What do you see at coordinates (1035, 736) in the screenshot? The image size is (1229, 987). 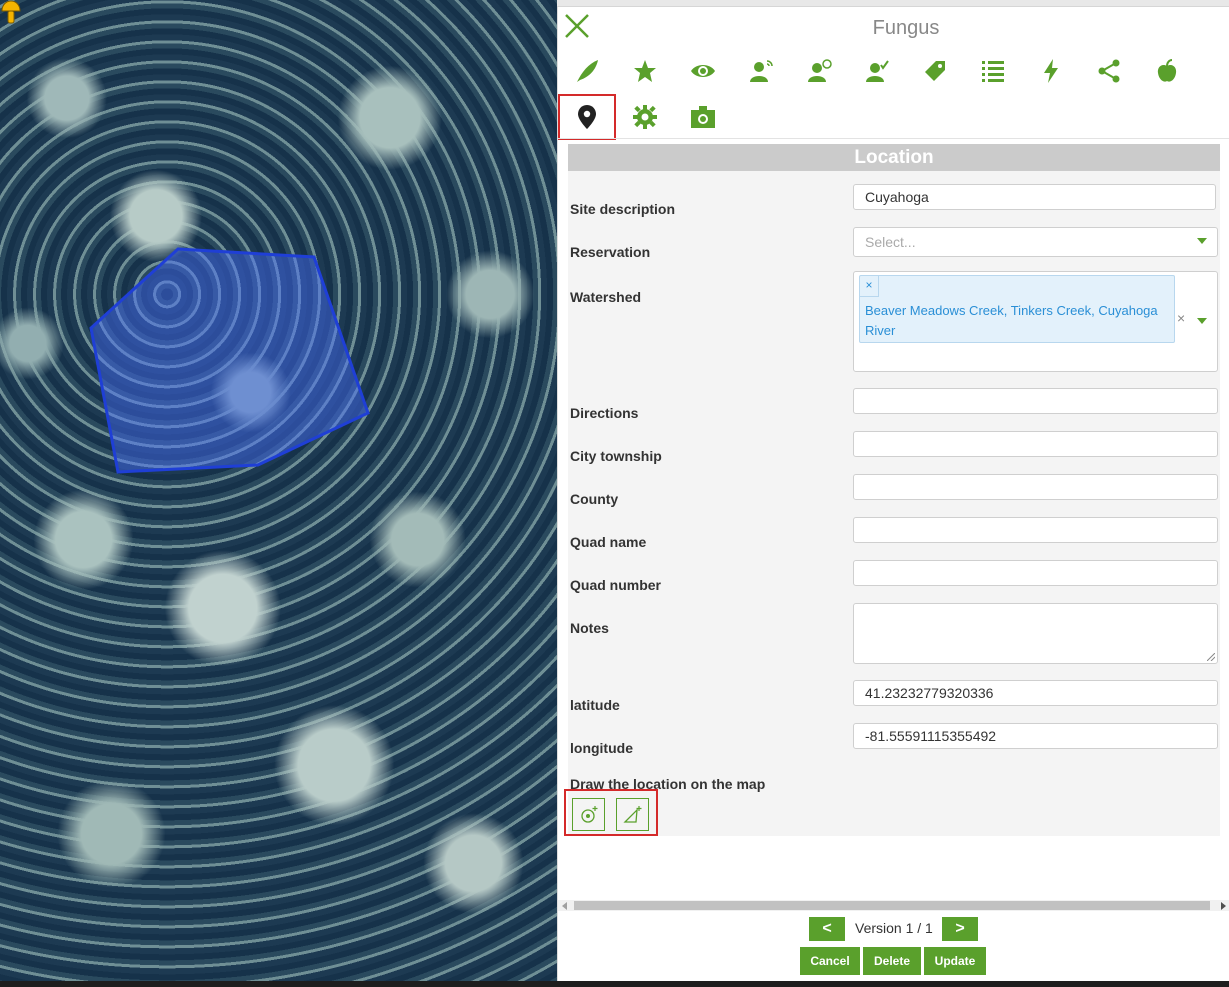 I see `longitude-input: -81.55591115355492` at bounding box center [1035, 736].